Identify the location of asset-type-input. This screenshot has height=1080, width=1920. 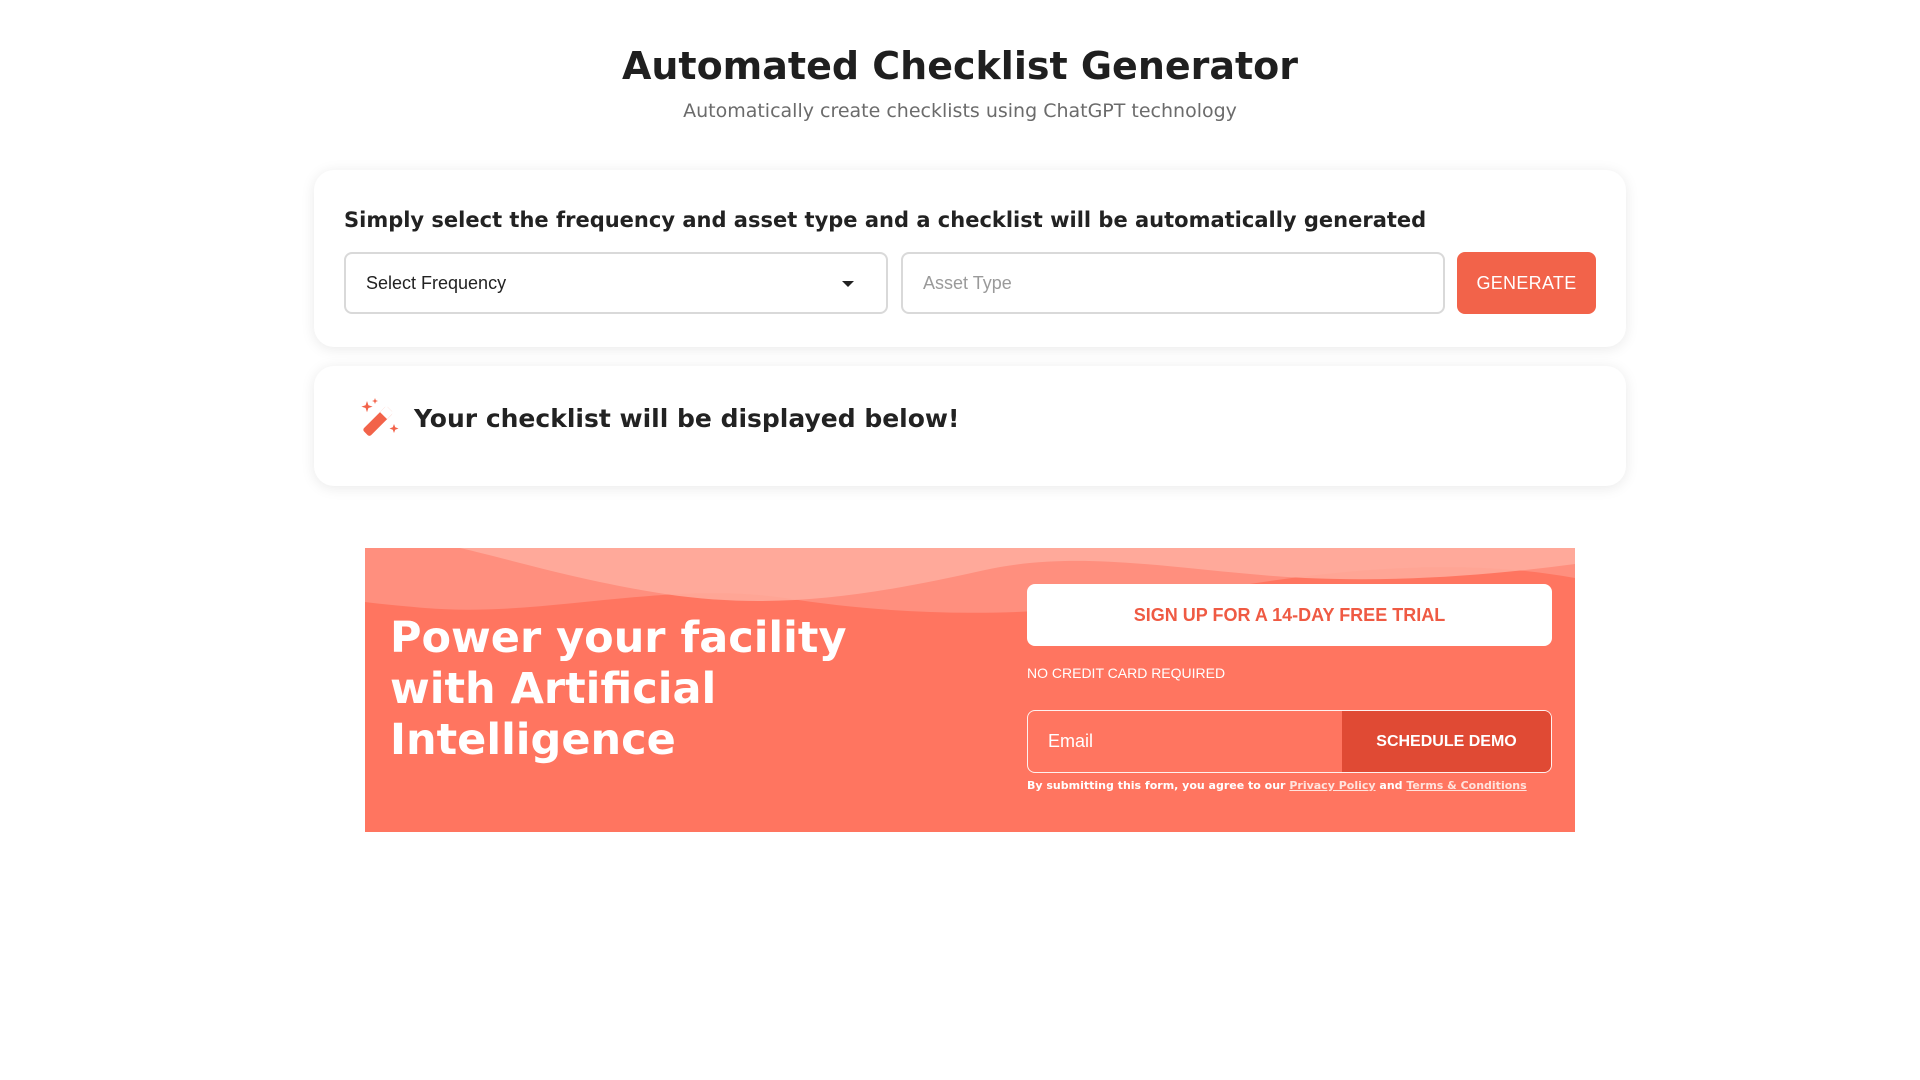
(1173, 283).